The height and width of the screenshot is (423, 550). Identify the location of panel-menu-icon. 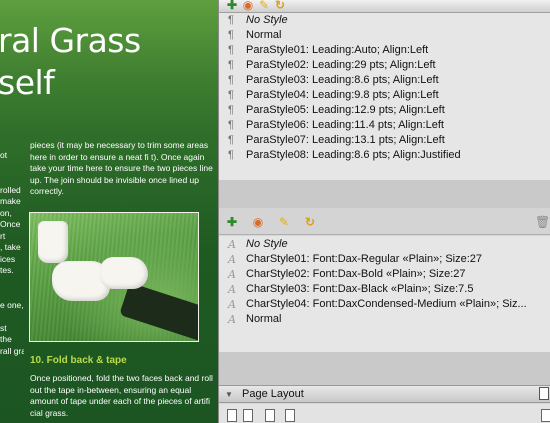
(544, 393).